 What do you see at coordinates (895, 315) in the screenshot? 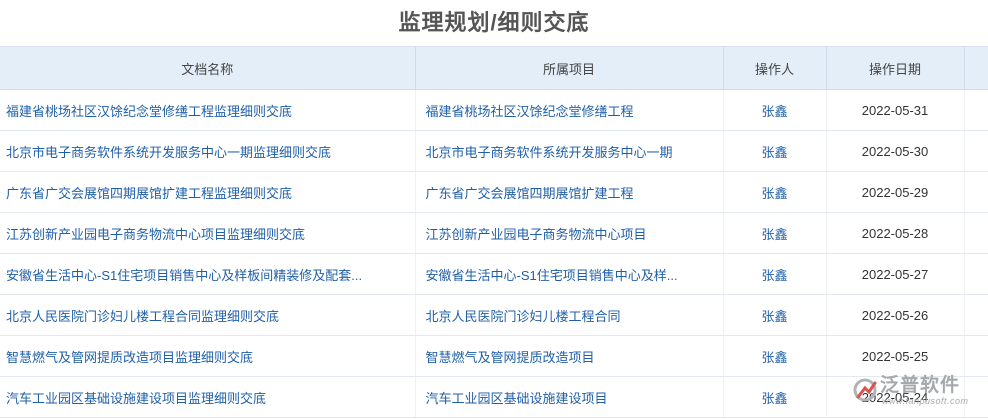
I see `operation-date: 2022-05-26` at bounding box center [895, 315].